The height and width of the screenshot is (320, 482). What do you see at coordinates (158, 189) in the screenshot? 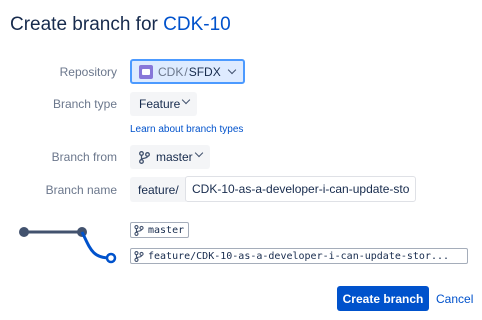
I see `branch-prefix: feature/` at bounding box center [158, 189].